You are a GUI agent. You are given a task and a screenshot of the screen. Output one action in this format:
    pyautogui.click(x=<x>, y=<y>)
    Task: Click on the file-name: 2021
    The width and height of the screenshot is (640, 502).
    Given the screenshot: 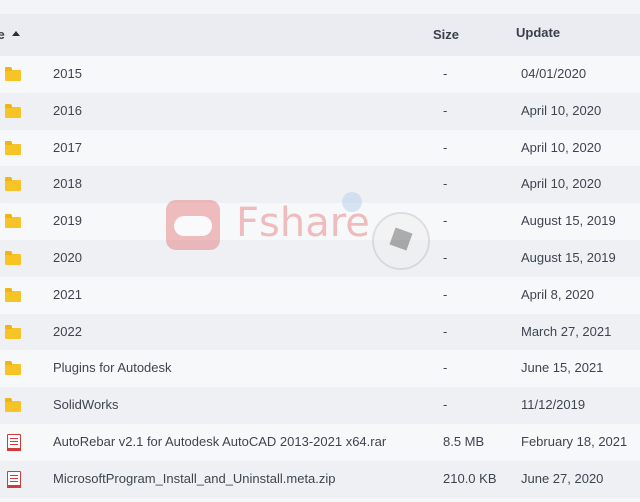 What is the action you would take?
    pyautogui.click(x=67, y=295)
    